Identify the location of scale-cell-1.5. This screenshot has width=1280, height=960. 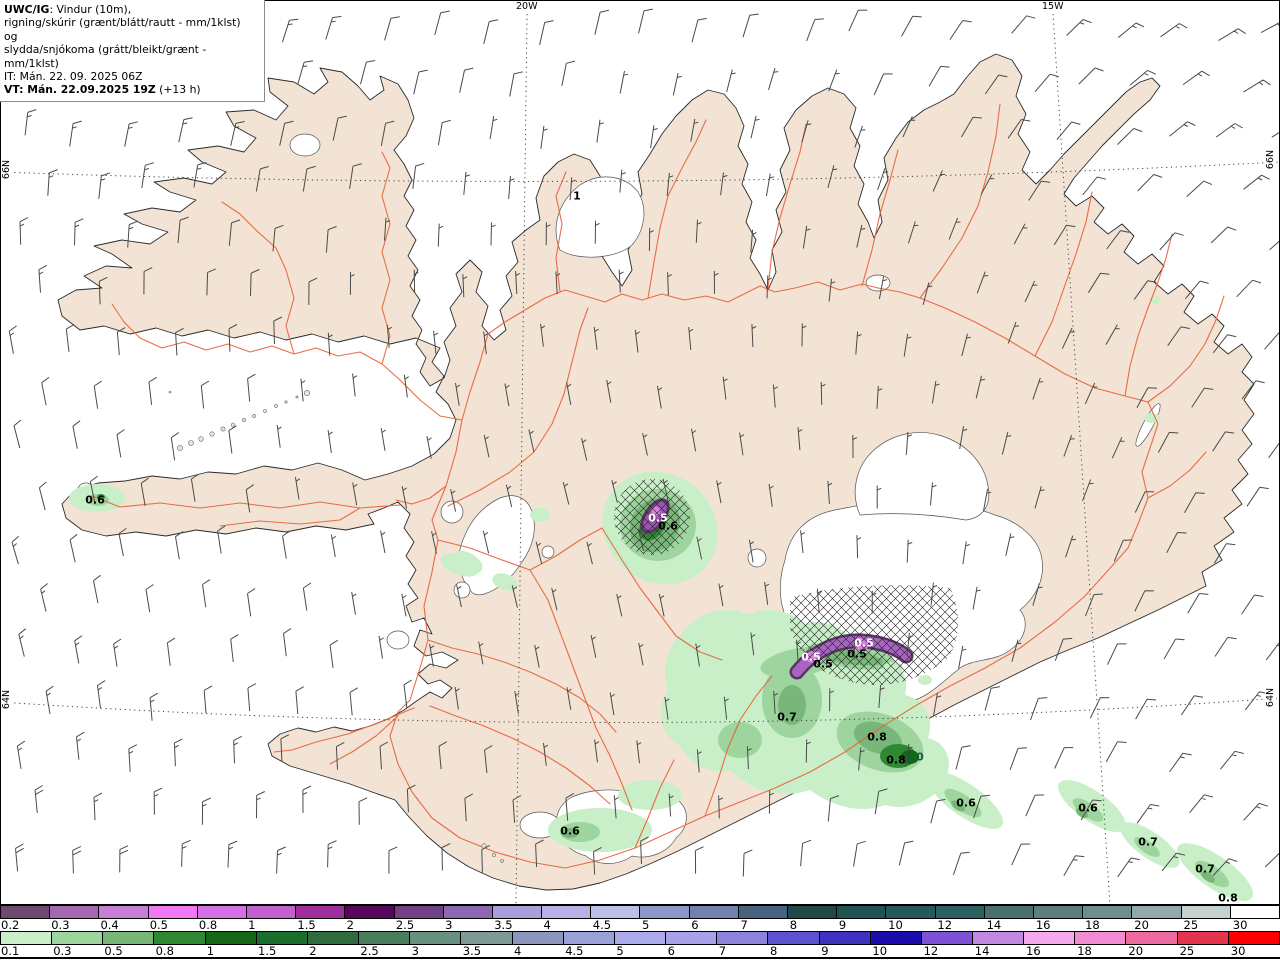
(282, 938).